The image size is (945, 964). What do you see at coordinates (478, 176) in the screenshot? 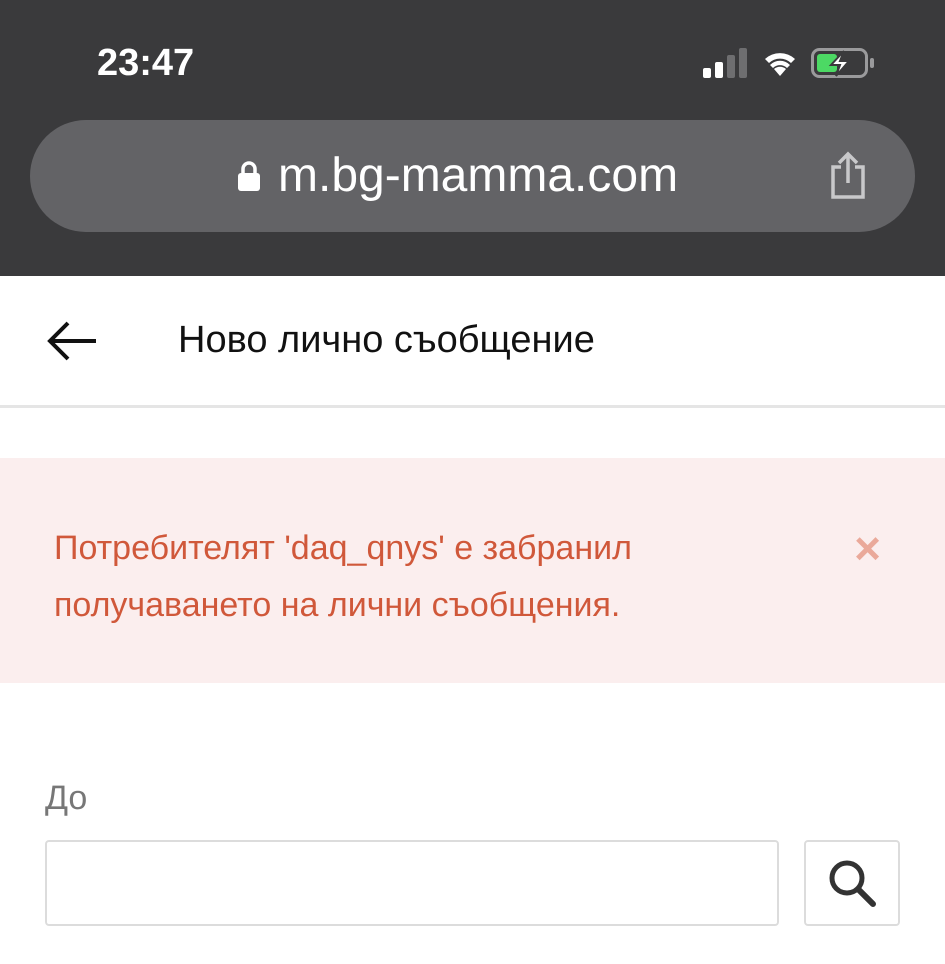
I see `url-text: m.bg-mamma.com` at bounding box center [478, 176].